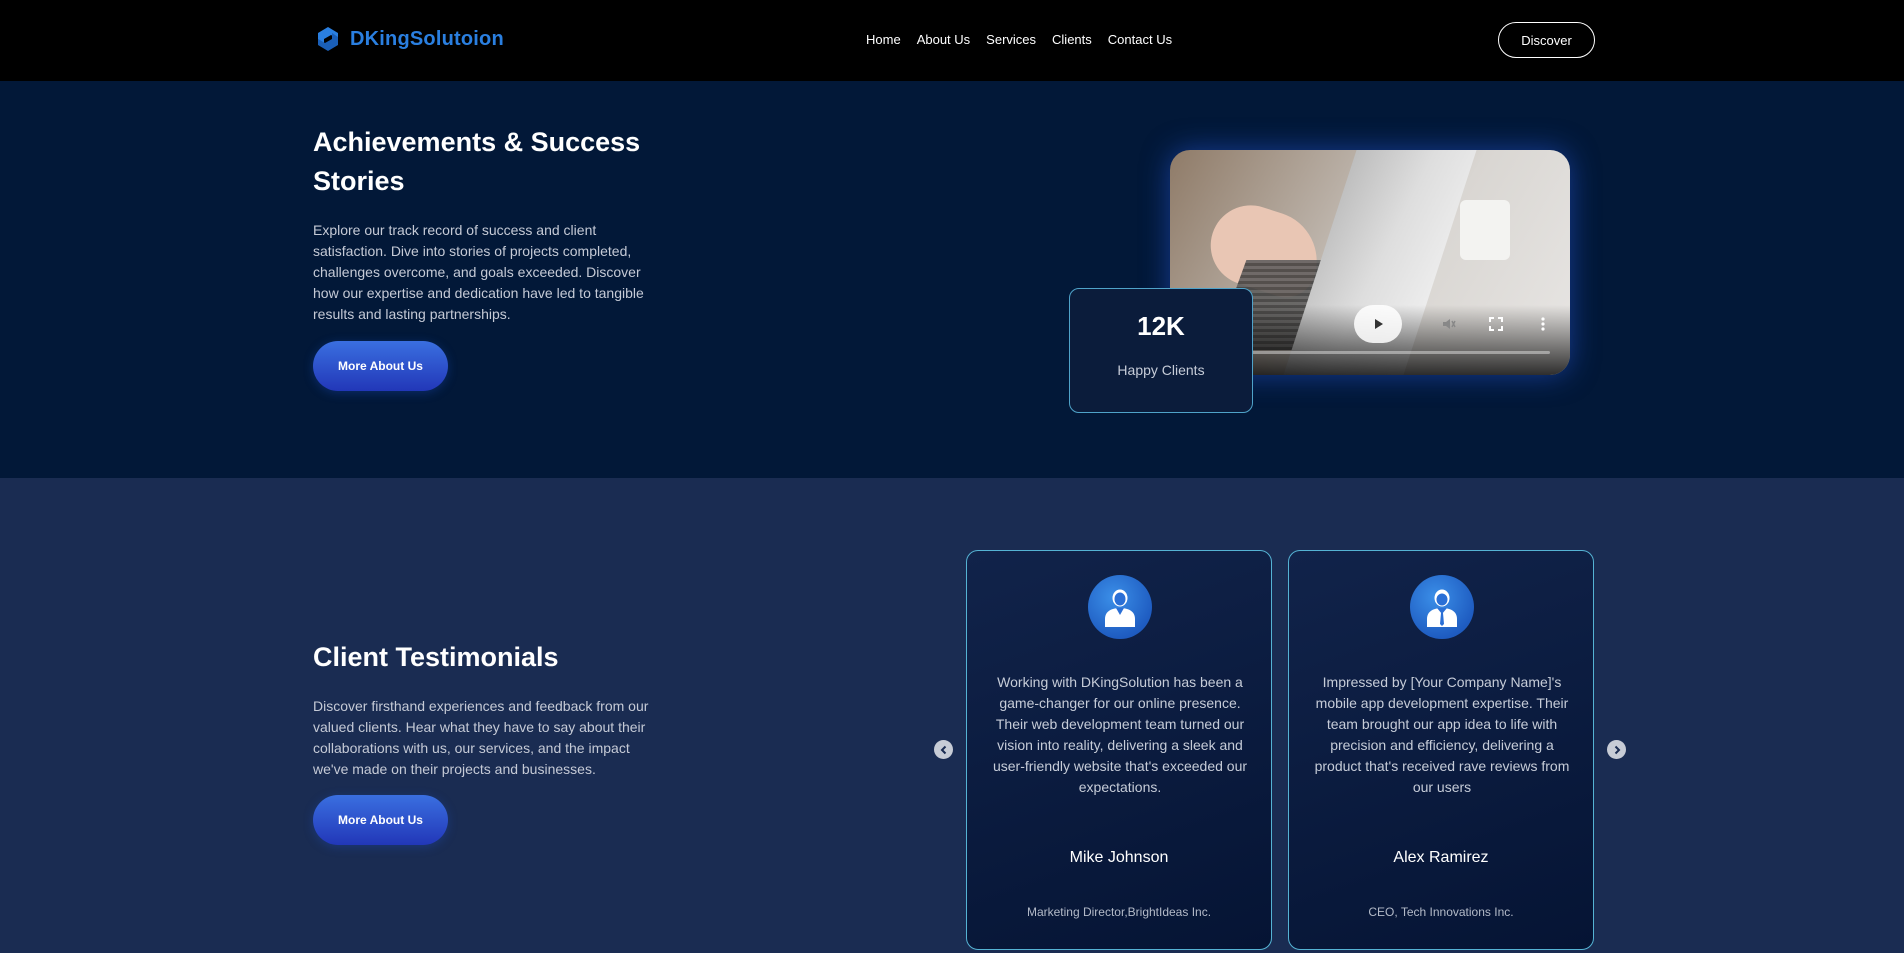  I want to click on testimonial-name: Mike Johnson, so click(1119, 857).